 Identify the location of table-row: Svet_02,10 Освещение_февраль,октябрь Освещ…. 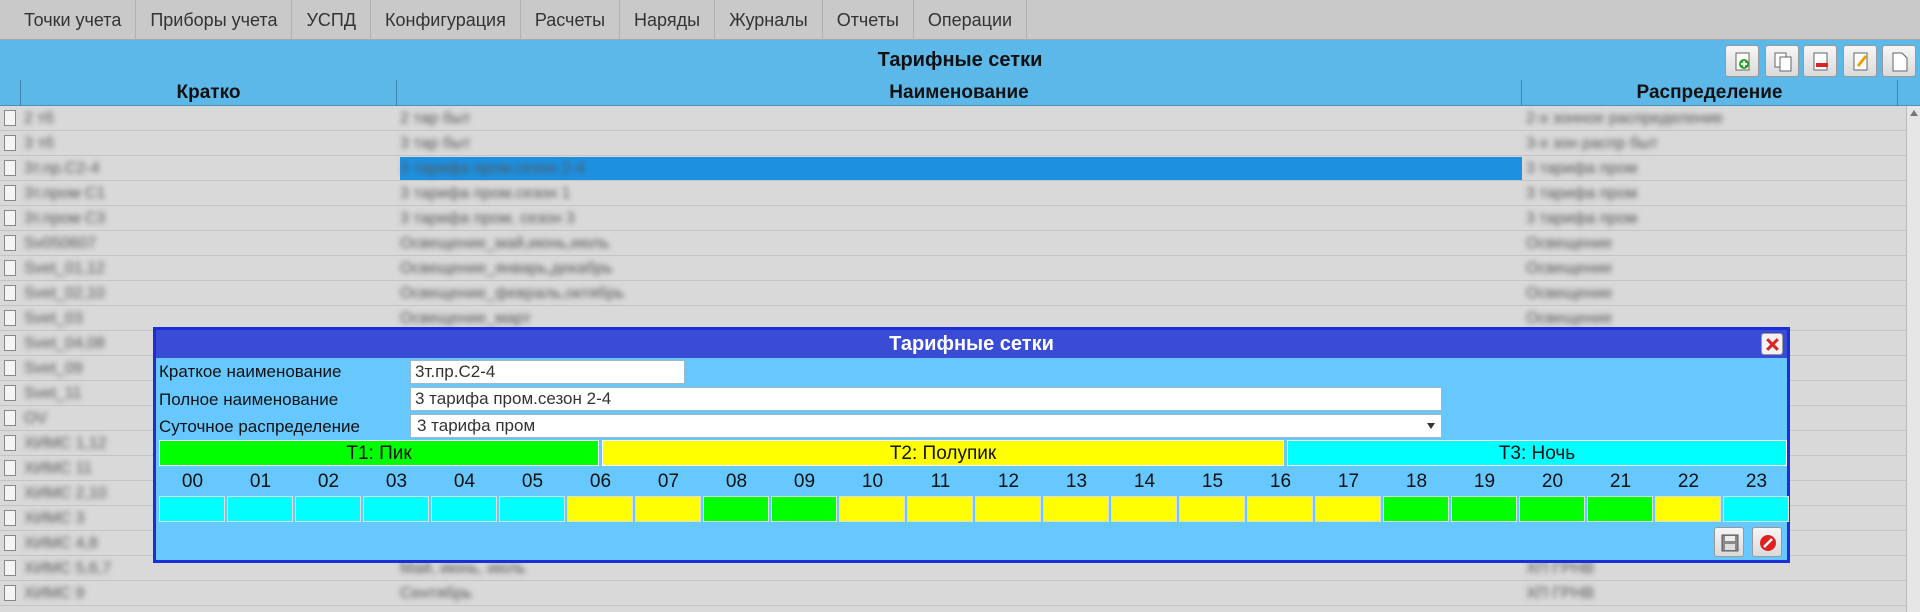
(953, 293).